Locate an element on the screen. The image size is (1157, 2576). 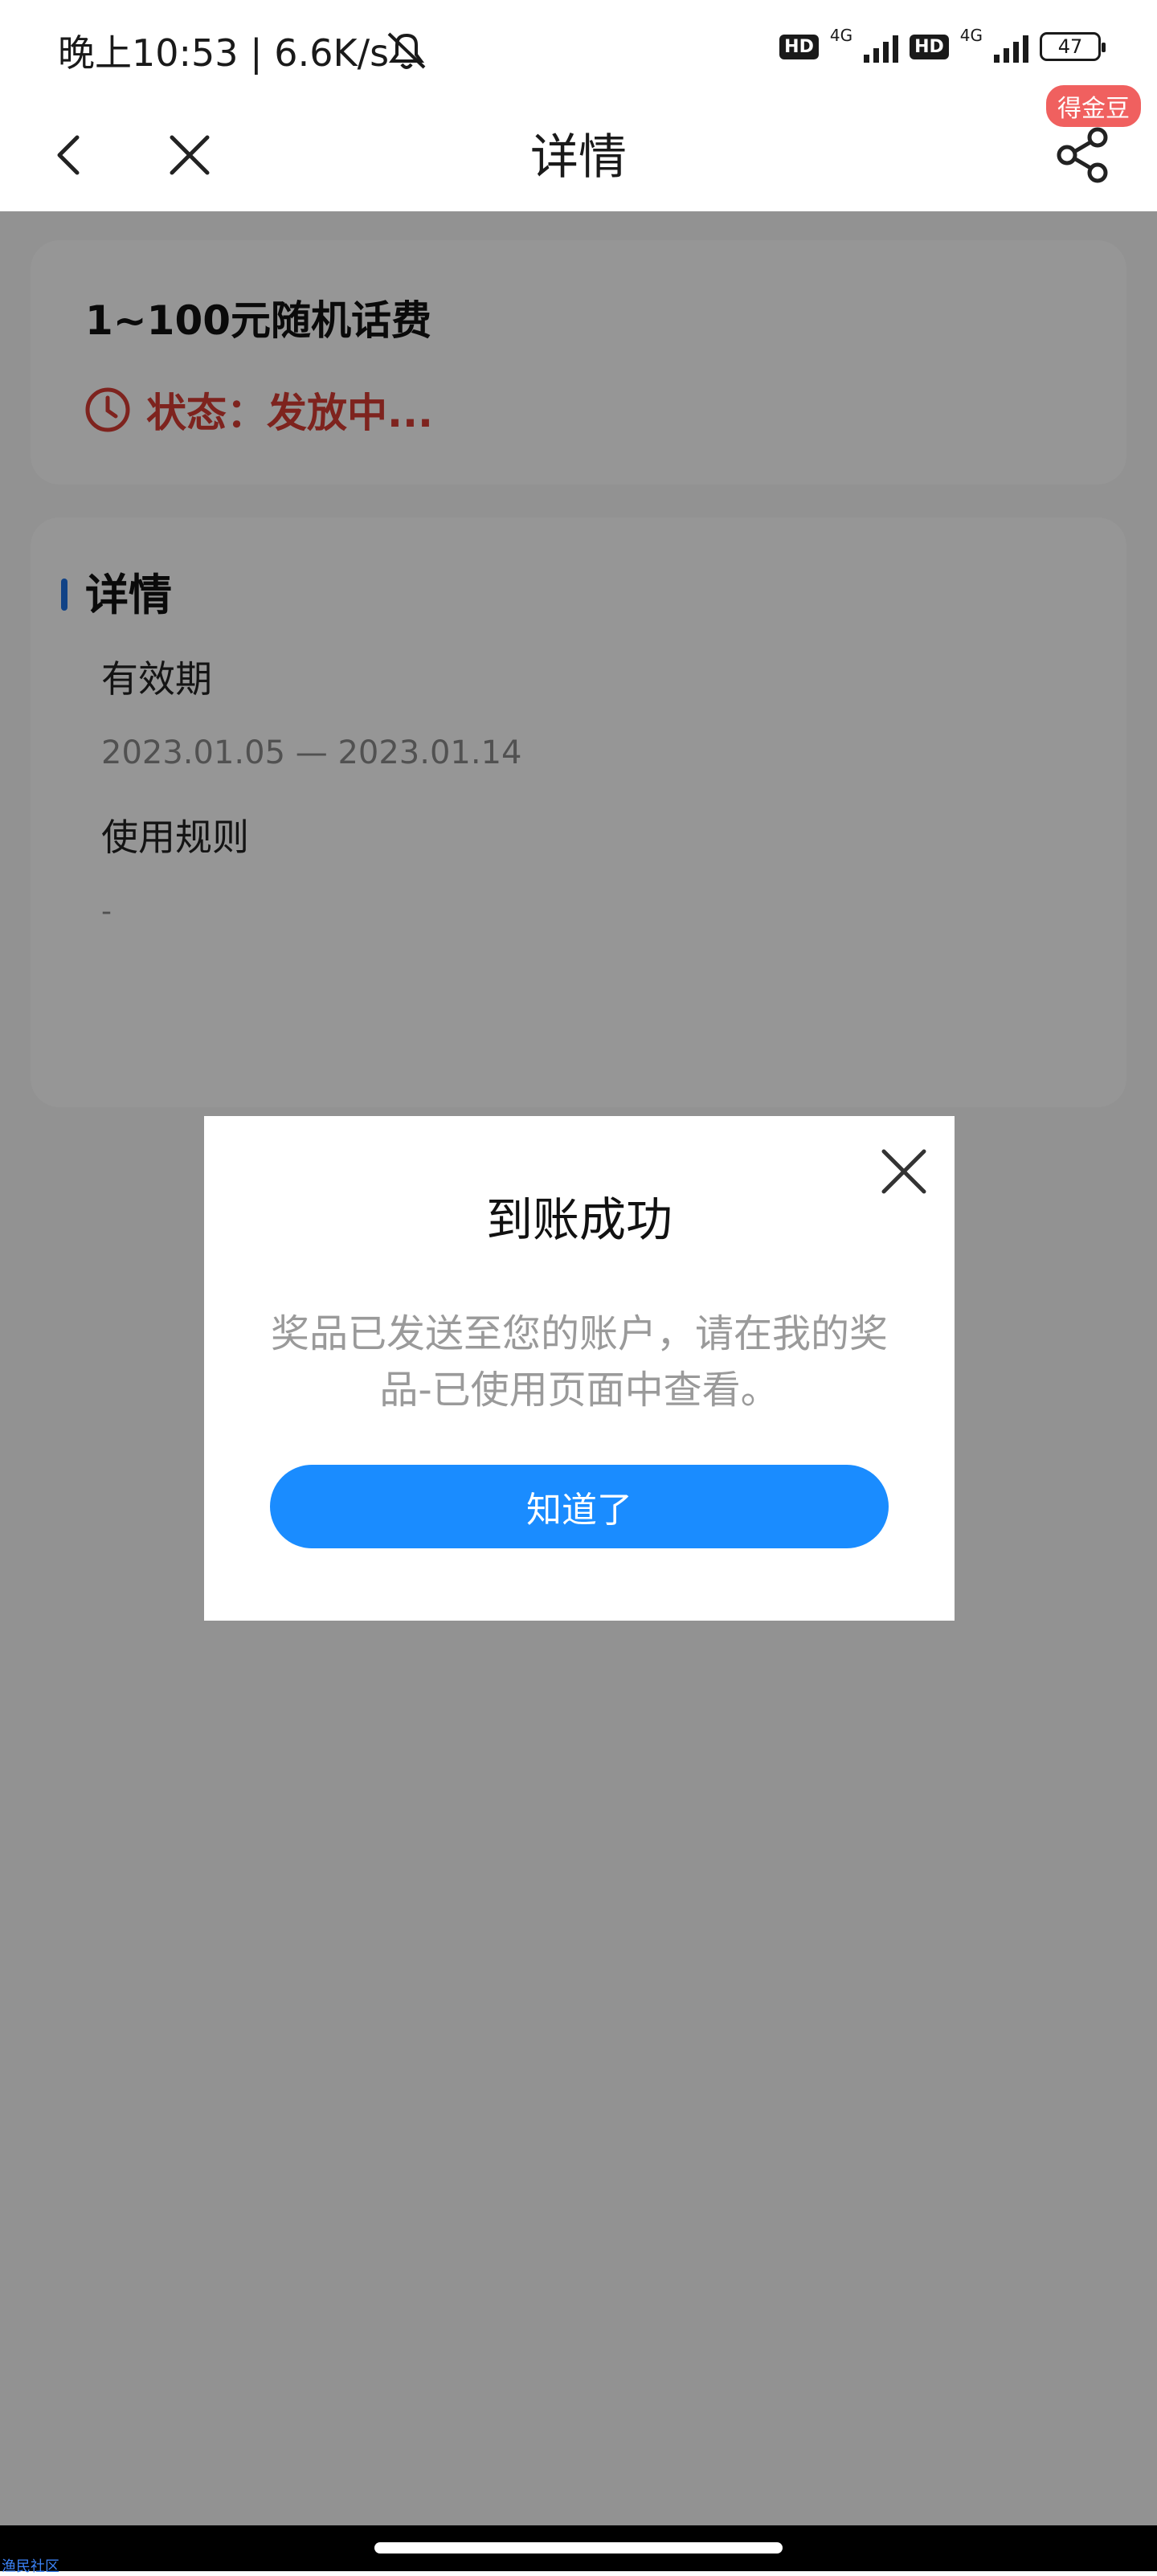
dialog-title: 到账成功 is located at coordinates (579, 1219).